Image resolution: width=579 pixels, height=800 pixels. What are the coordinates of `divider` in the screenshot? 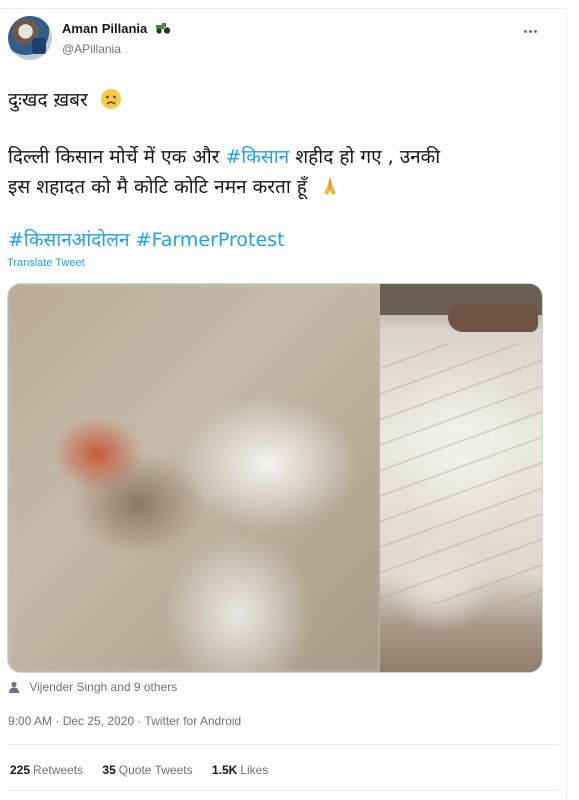 It's located at (283, 744).